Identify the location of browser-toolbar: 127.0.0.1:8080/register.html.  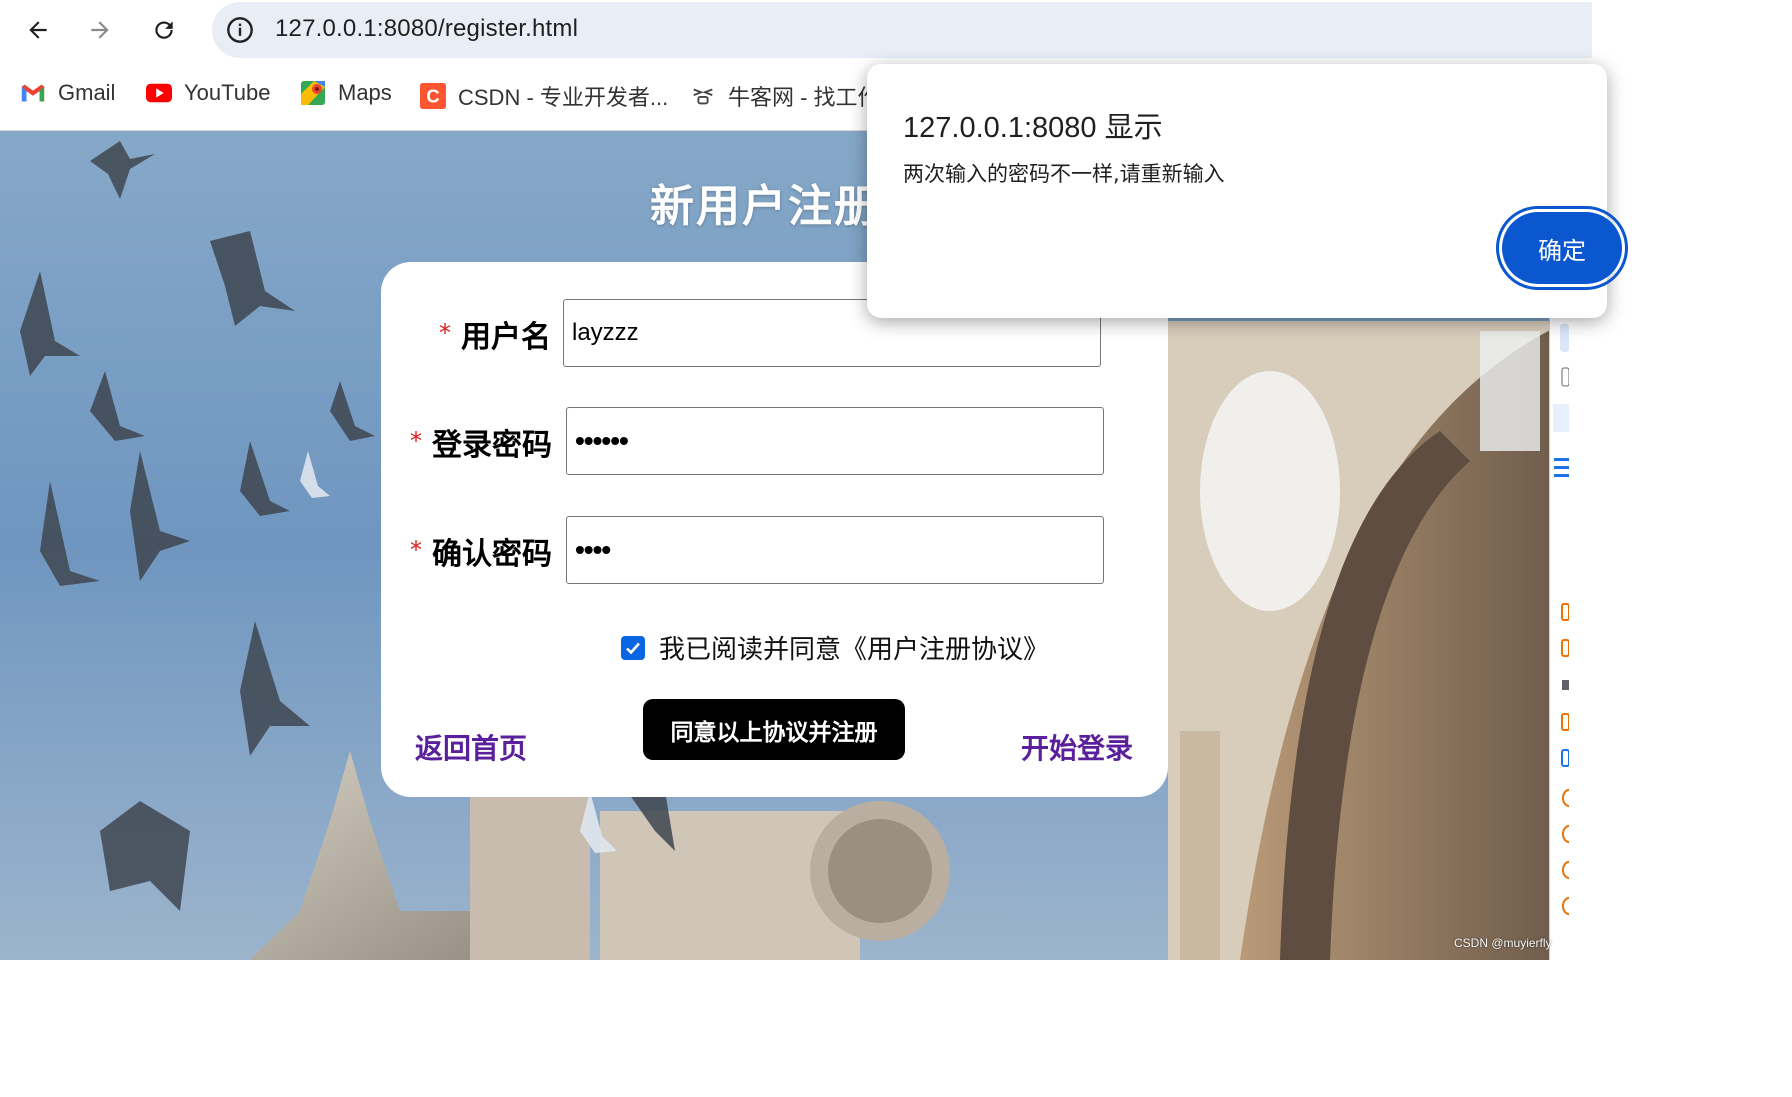
(796, 30).